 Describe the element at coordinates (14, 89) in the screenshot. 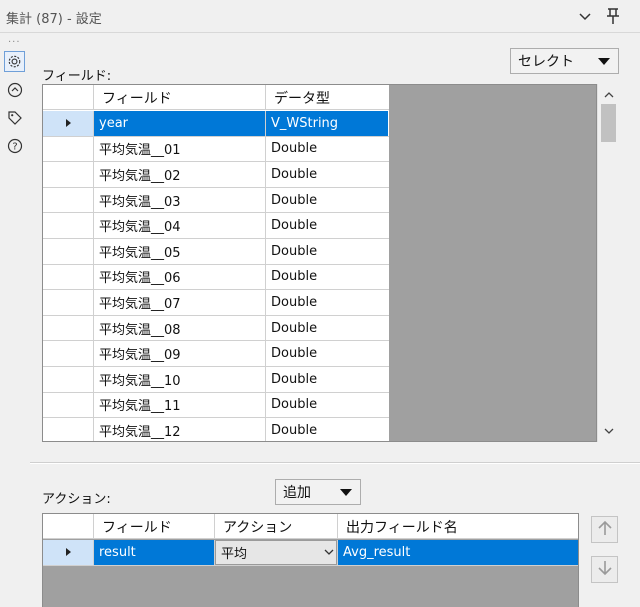

I see `rules-icon` at that location.